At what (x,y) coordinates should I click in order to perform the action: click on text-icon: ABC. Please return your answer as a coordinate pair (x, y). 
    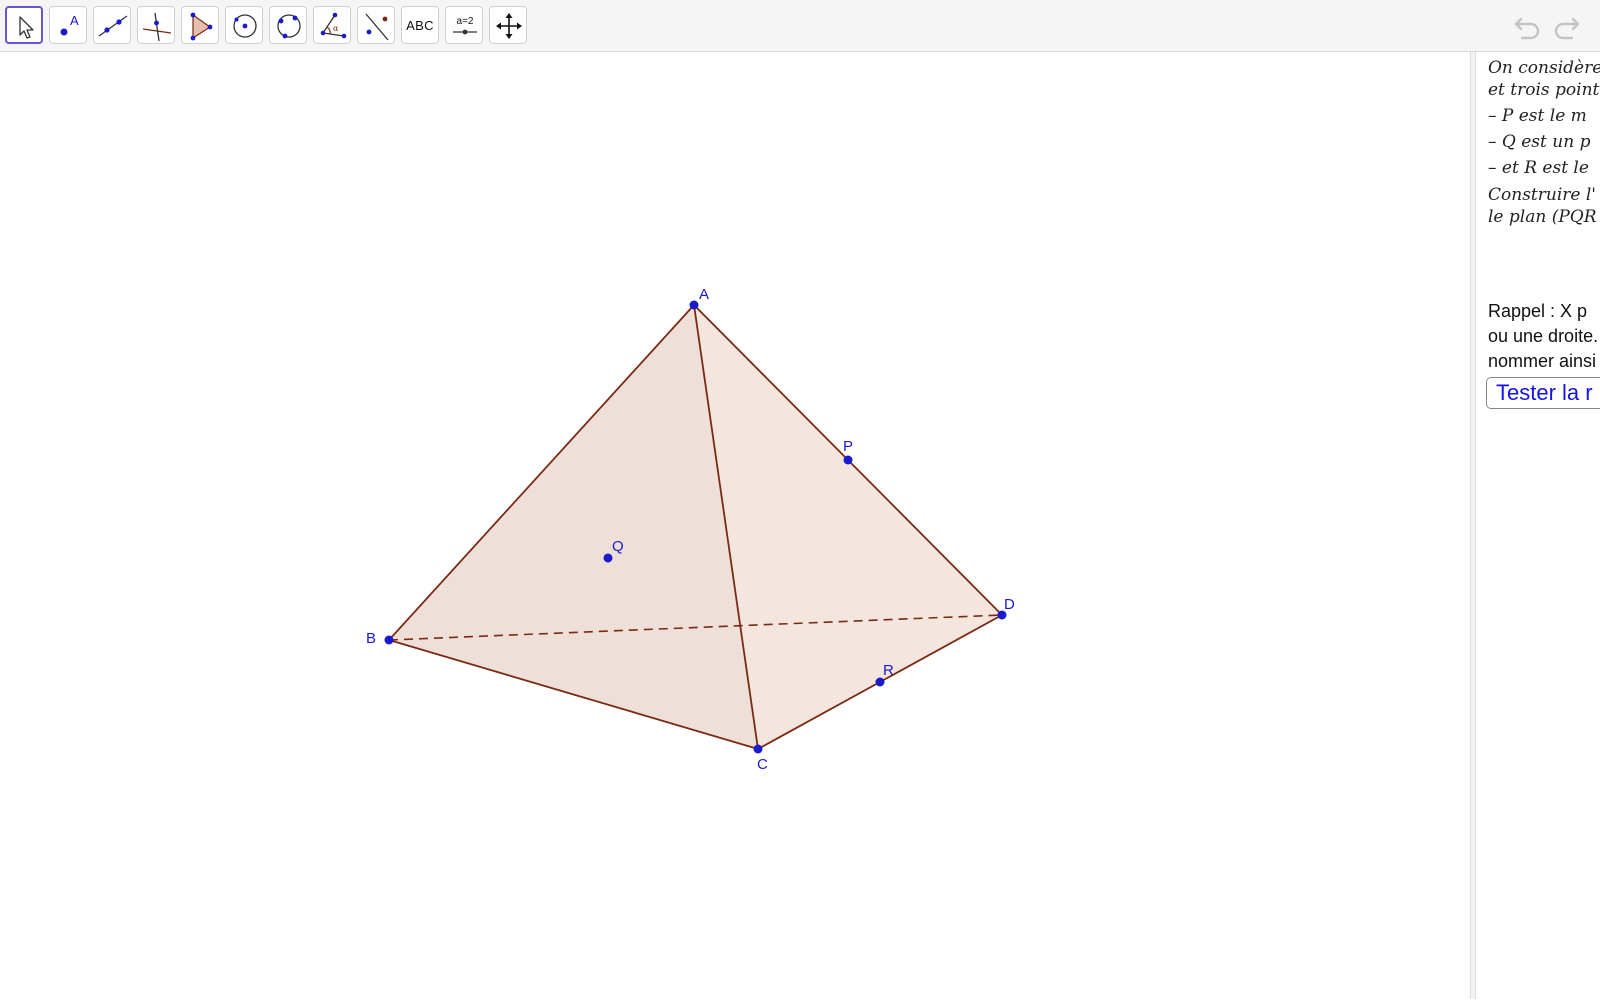
    Looking at the image, I should click on (420, 25).